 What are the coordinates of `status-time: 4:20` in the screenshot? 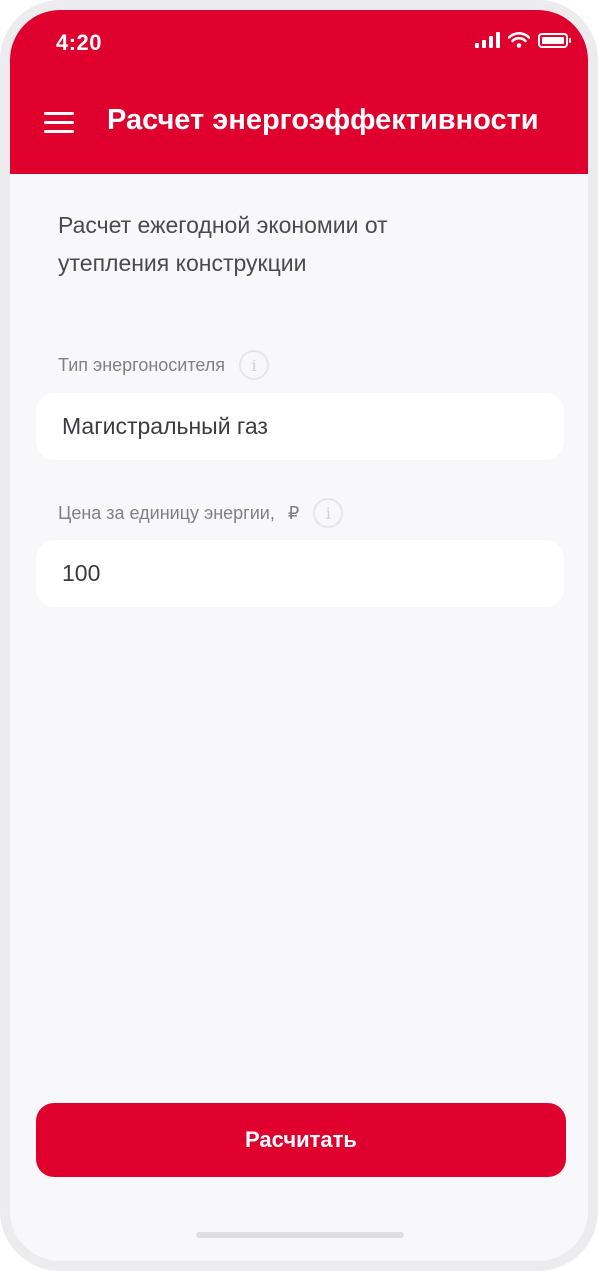 It's located at (79, 42).